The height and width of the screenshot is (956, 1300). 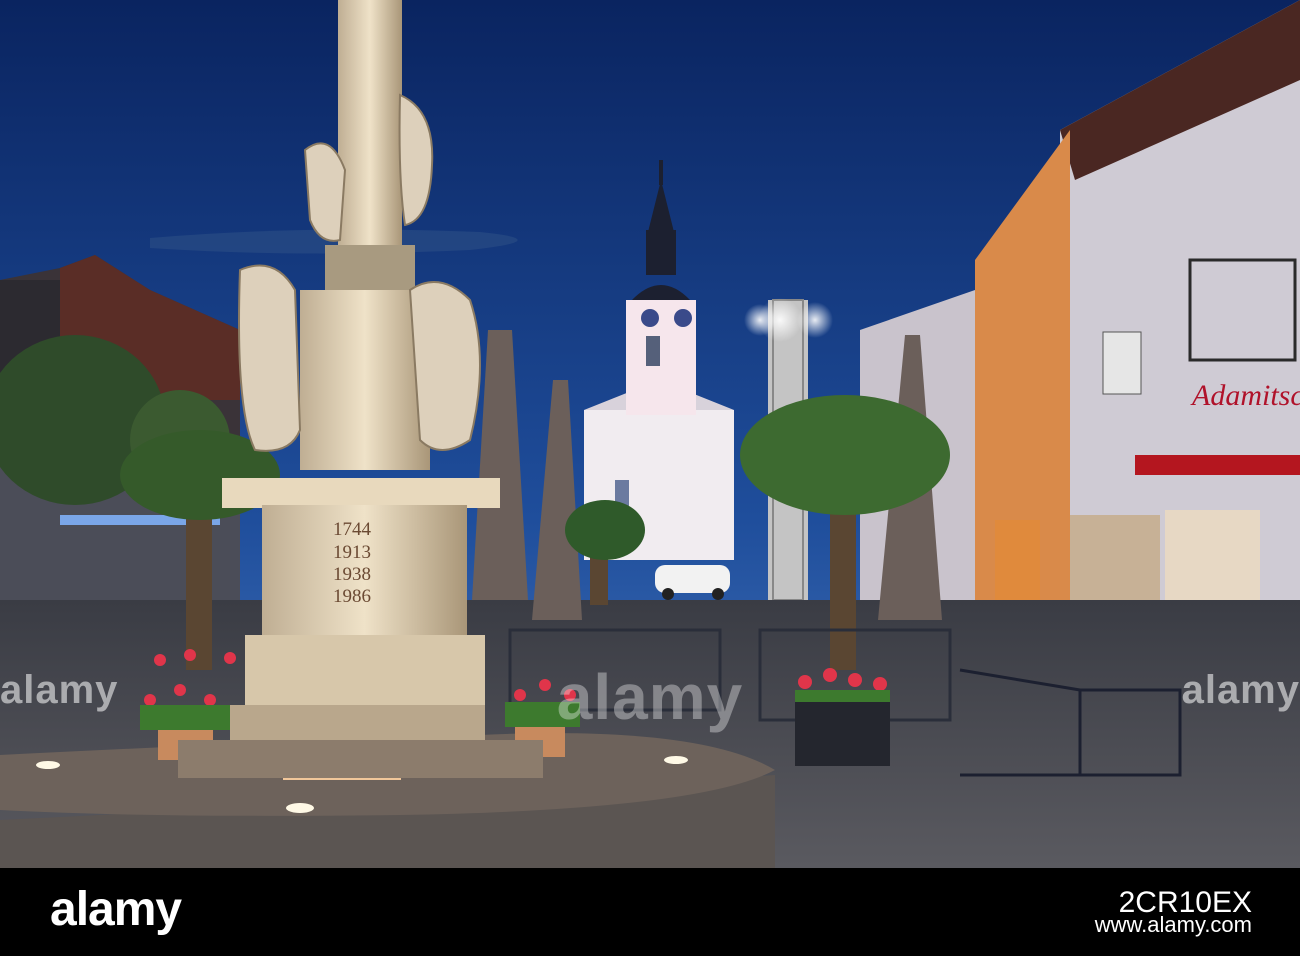 I want to click on year-1: 1744, so click(x=352, y=529).